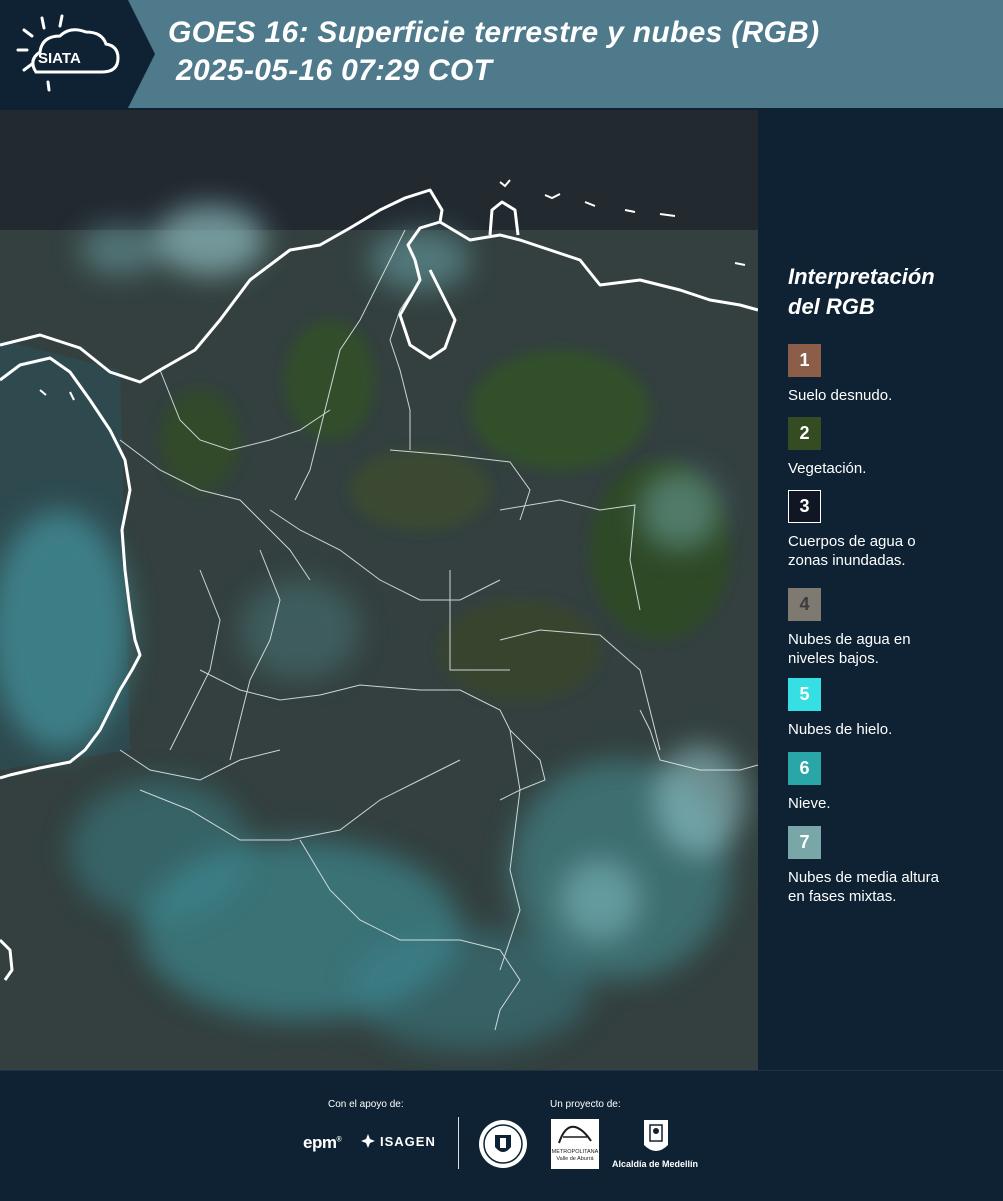 This screenshot has width=1003, height=1201. I want to click on legend-number: 2, so click(804, 433).